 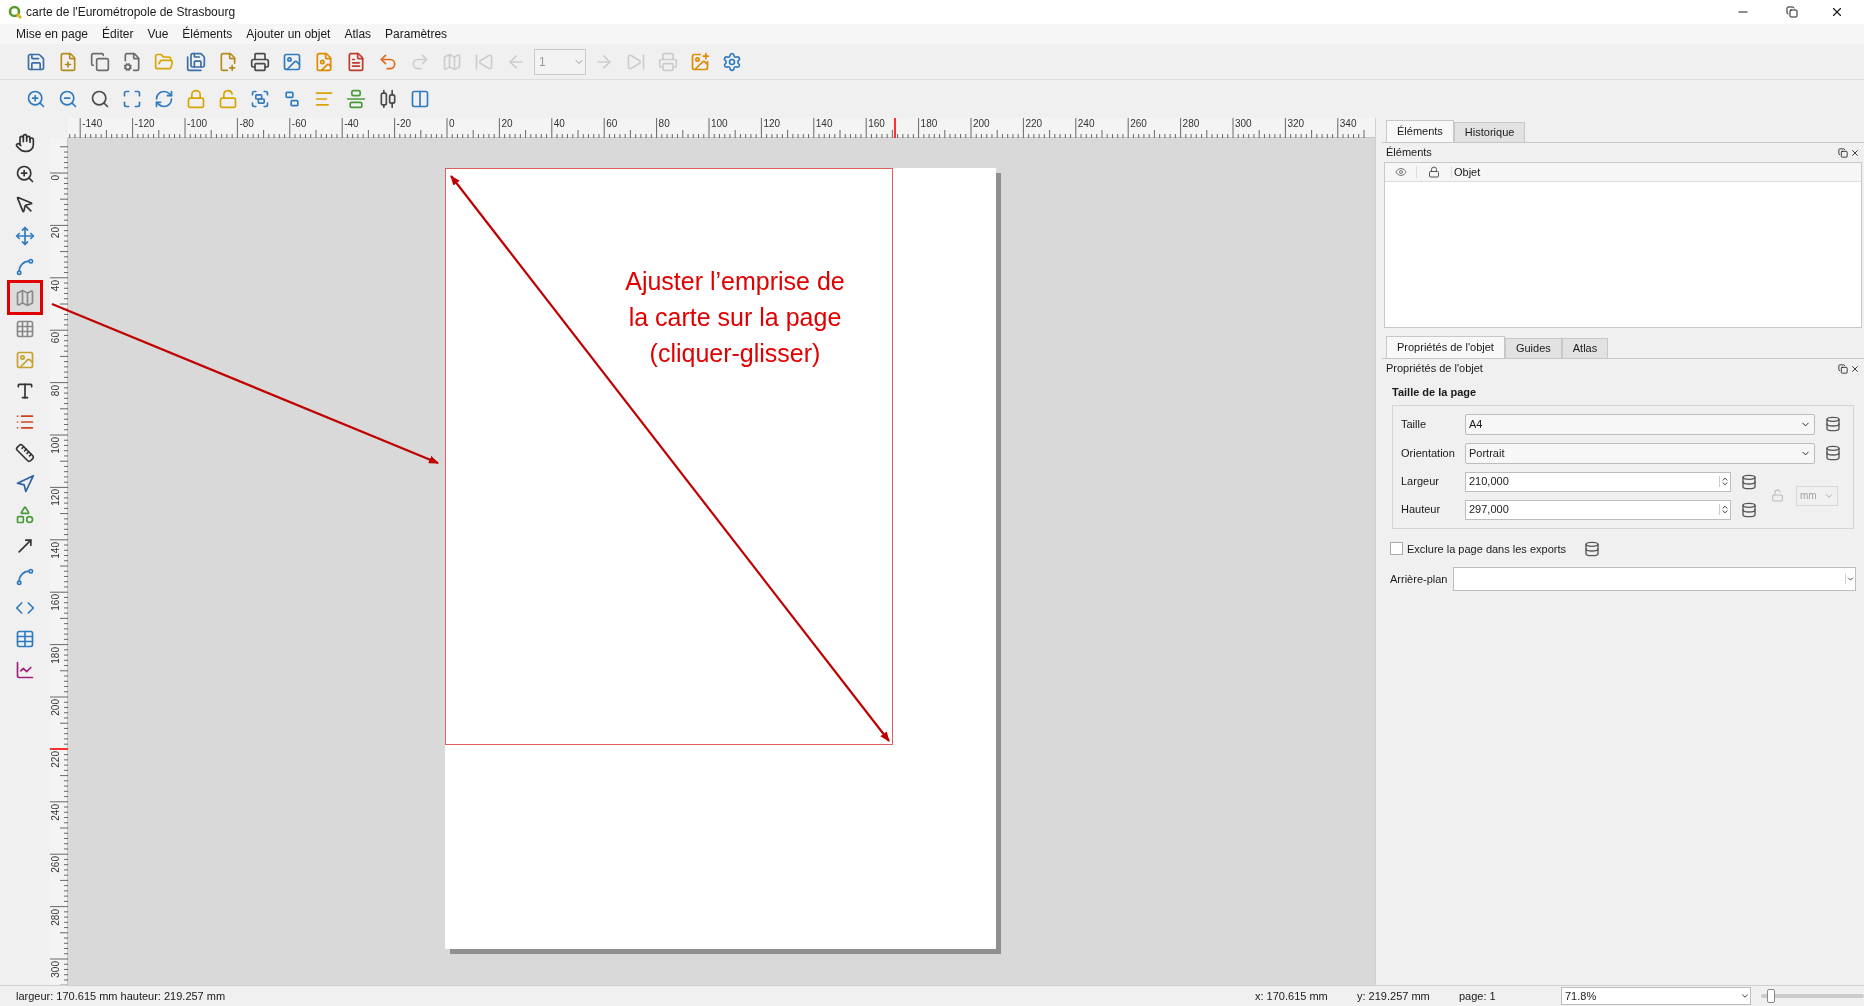 What do you see at coordinates (131, 12) in the screenshot?
I see `window-title: carte de l'Eurométropole de Strasbourg` at bounding box center [131, 12].